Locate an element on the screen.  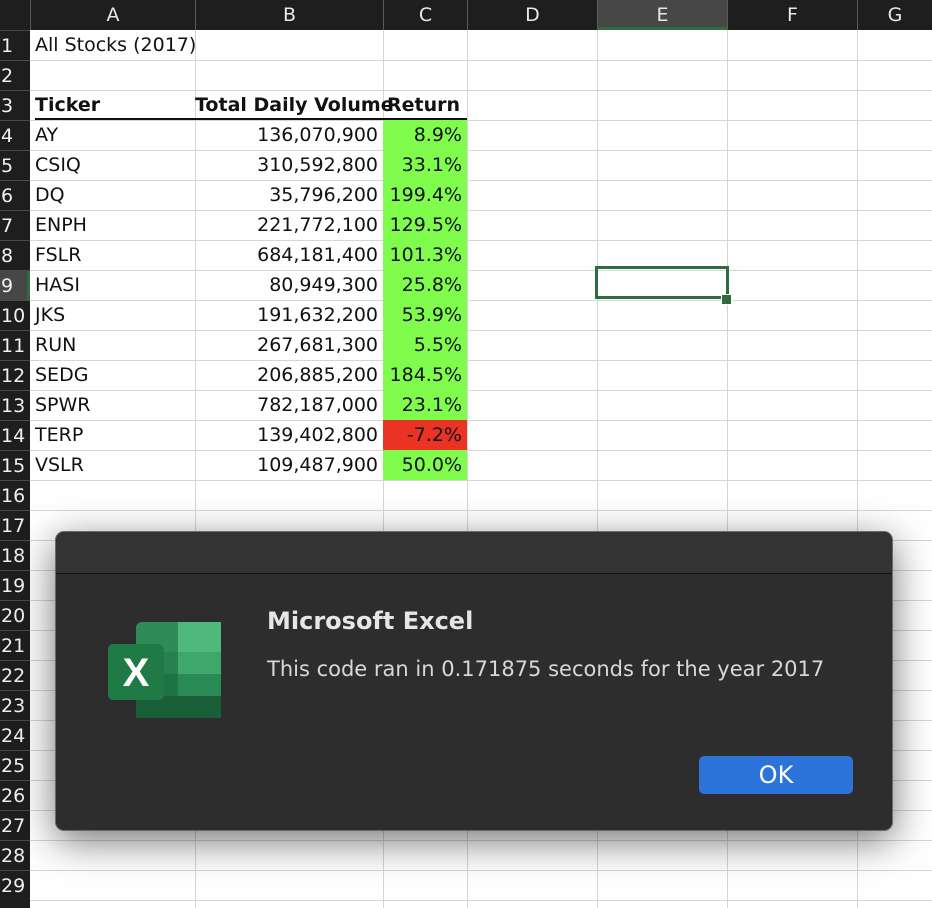
dialog-title: Microsoft Excel is located at coordinates (370, 621).